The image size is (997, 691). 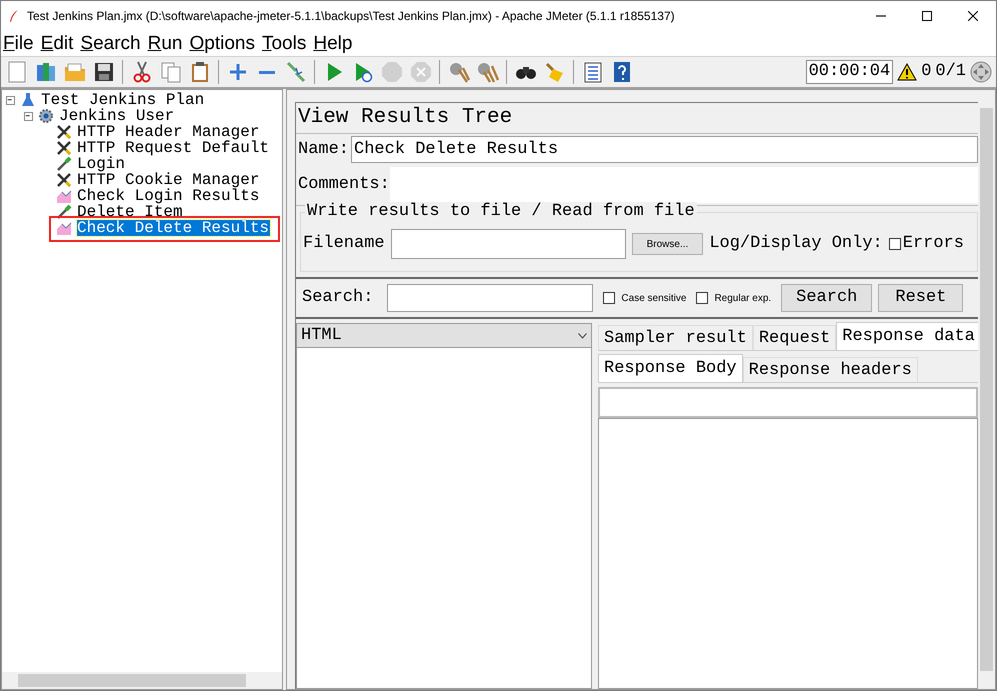 What do you see at coordinates (950, 72) in the screenshot?
I see `thread-count: 0/1` at bounding box center [950, 72].